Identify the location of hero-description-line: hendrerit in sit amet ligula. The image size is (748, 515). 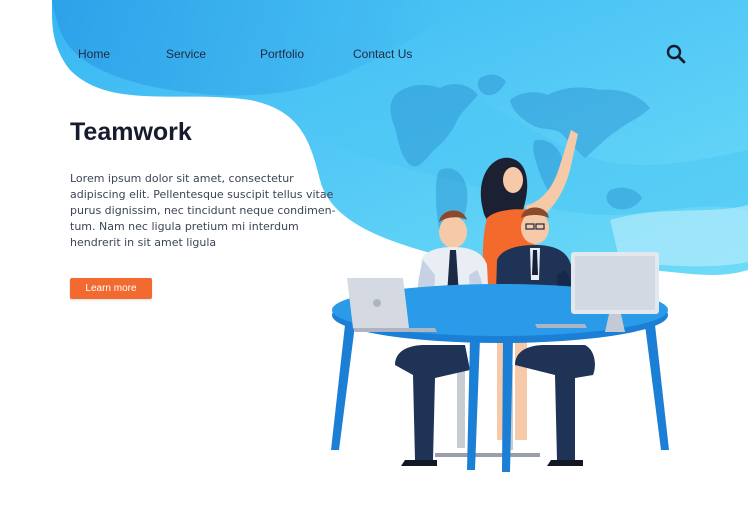
(143, 242).